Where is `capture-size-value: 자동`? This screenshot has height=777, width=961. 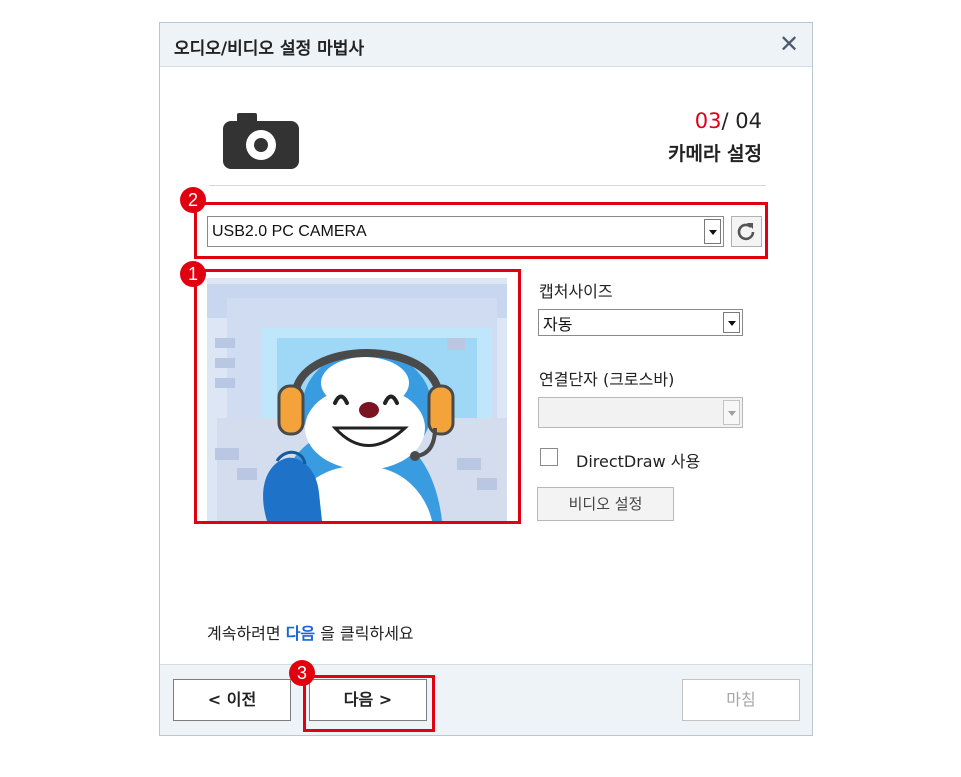 capture-size-value: 자동 is located at coordinates (558, 325).